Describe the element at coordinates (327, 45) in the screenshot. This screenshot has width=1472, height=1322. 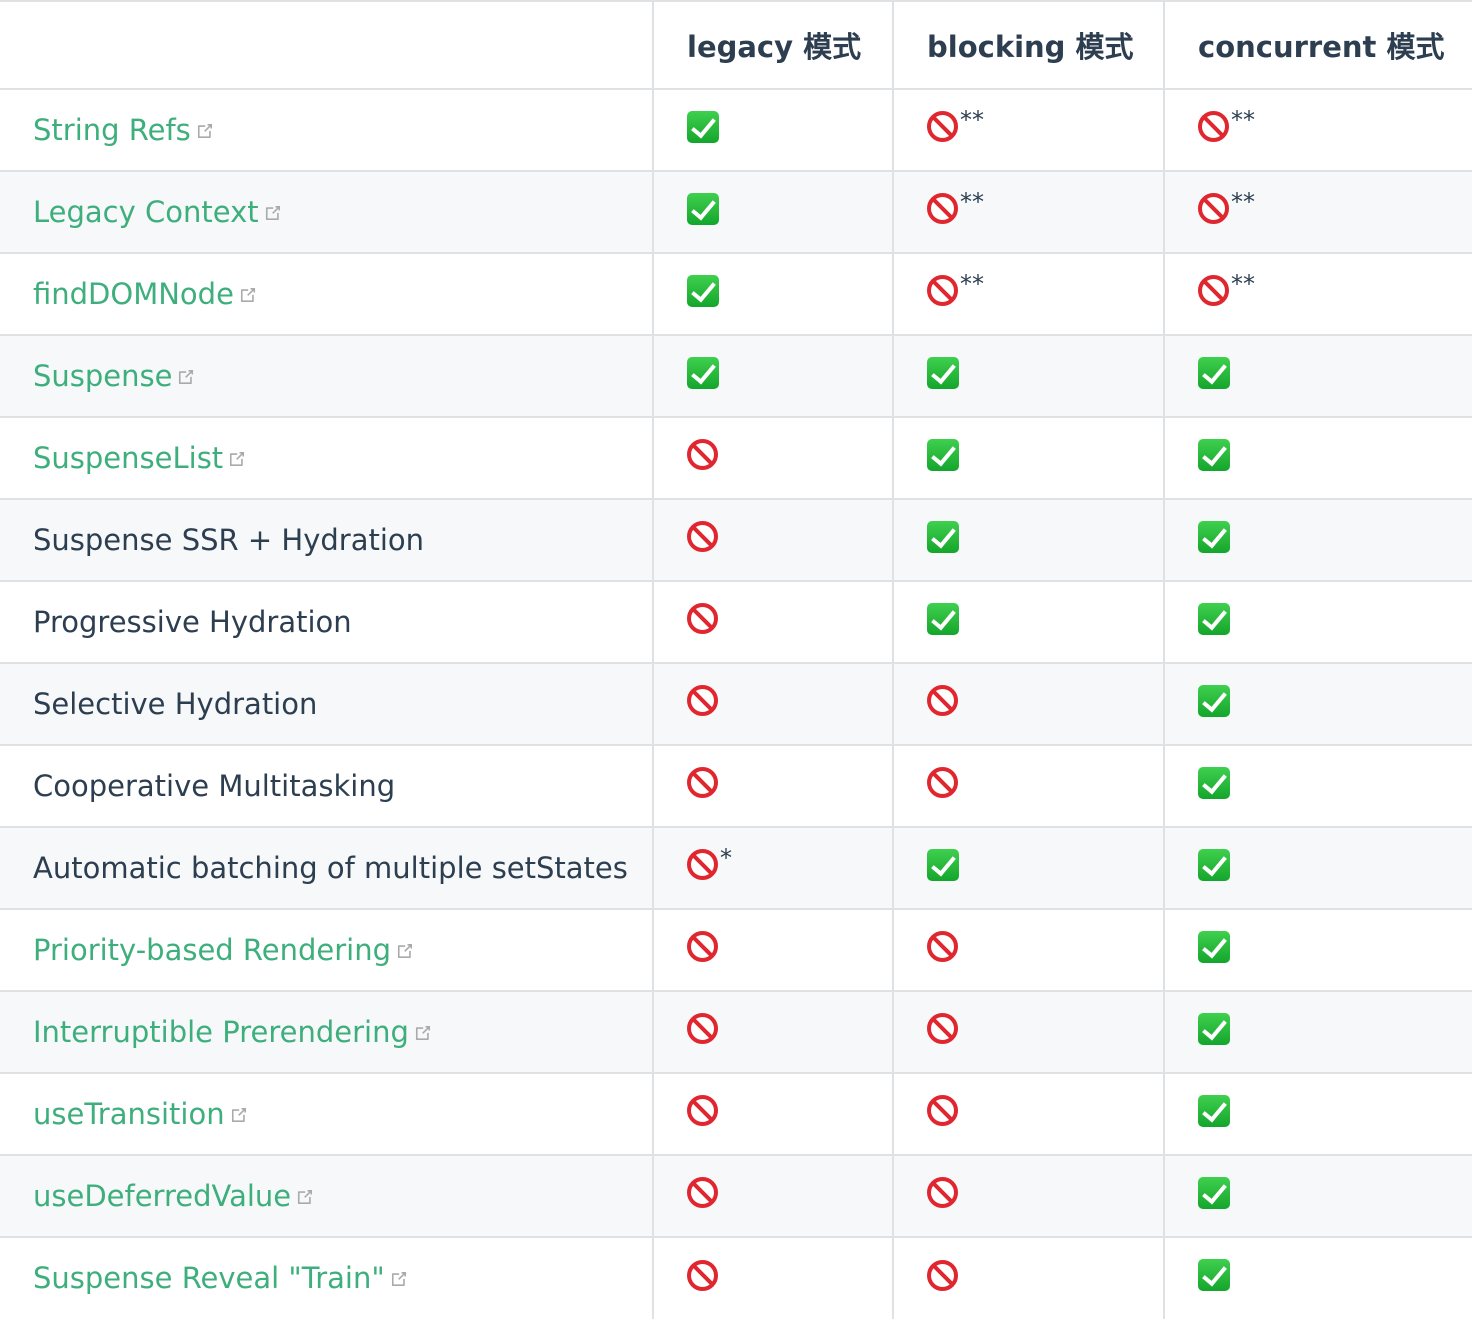
I see `header-feature` at that location.